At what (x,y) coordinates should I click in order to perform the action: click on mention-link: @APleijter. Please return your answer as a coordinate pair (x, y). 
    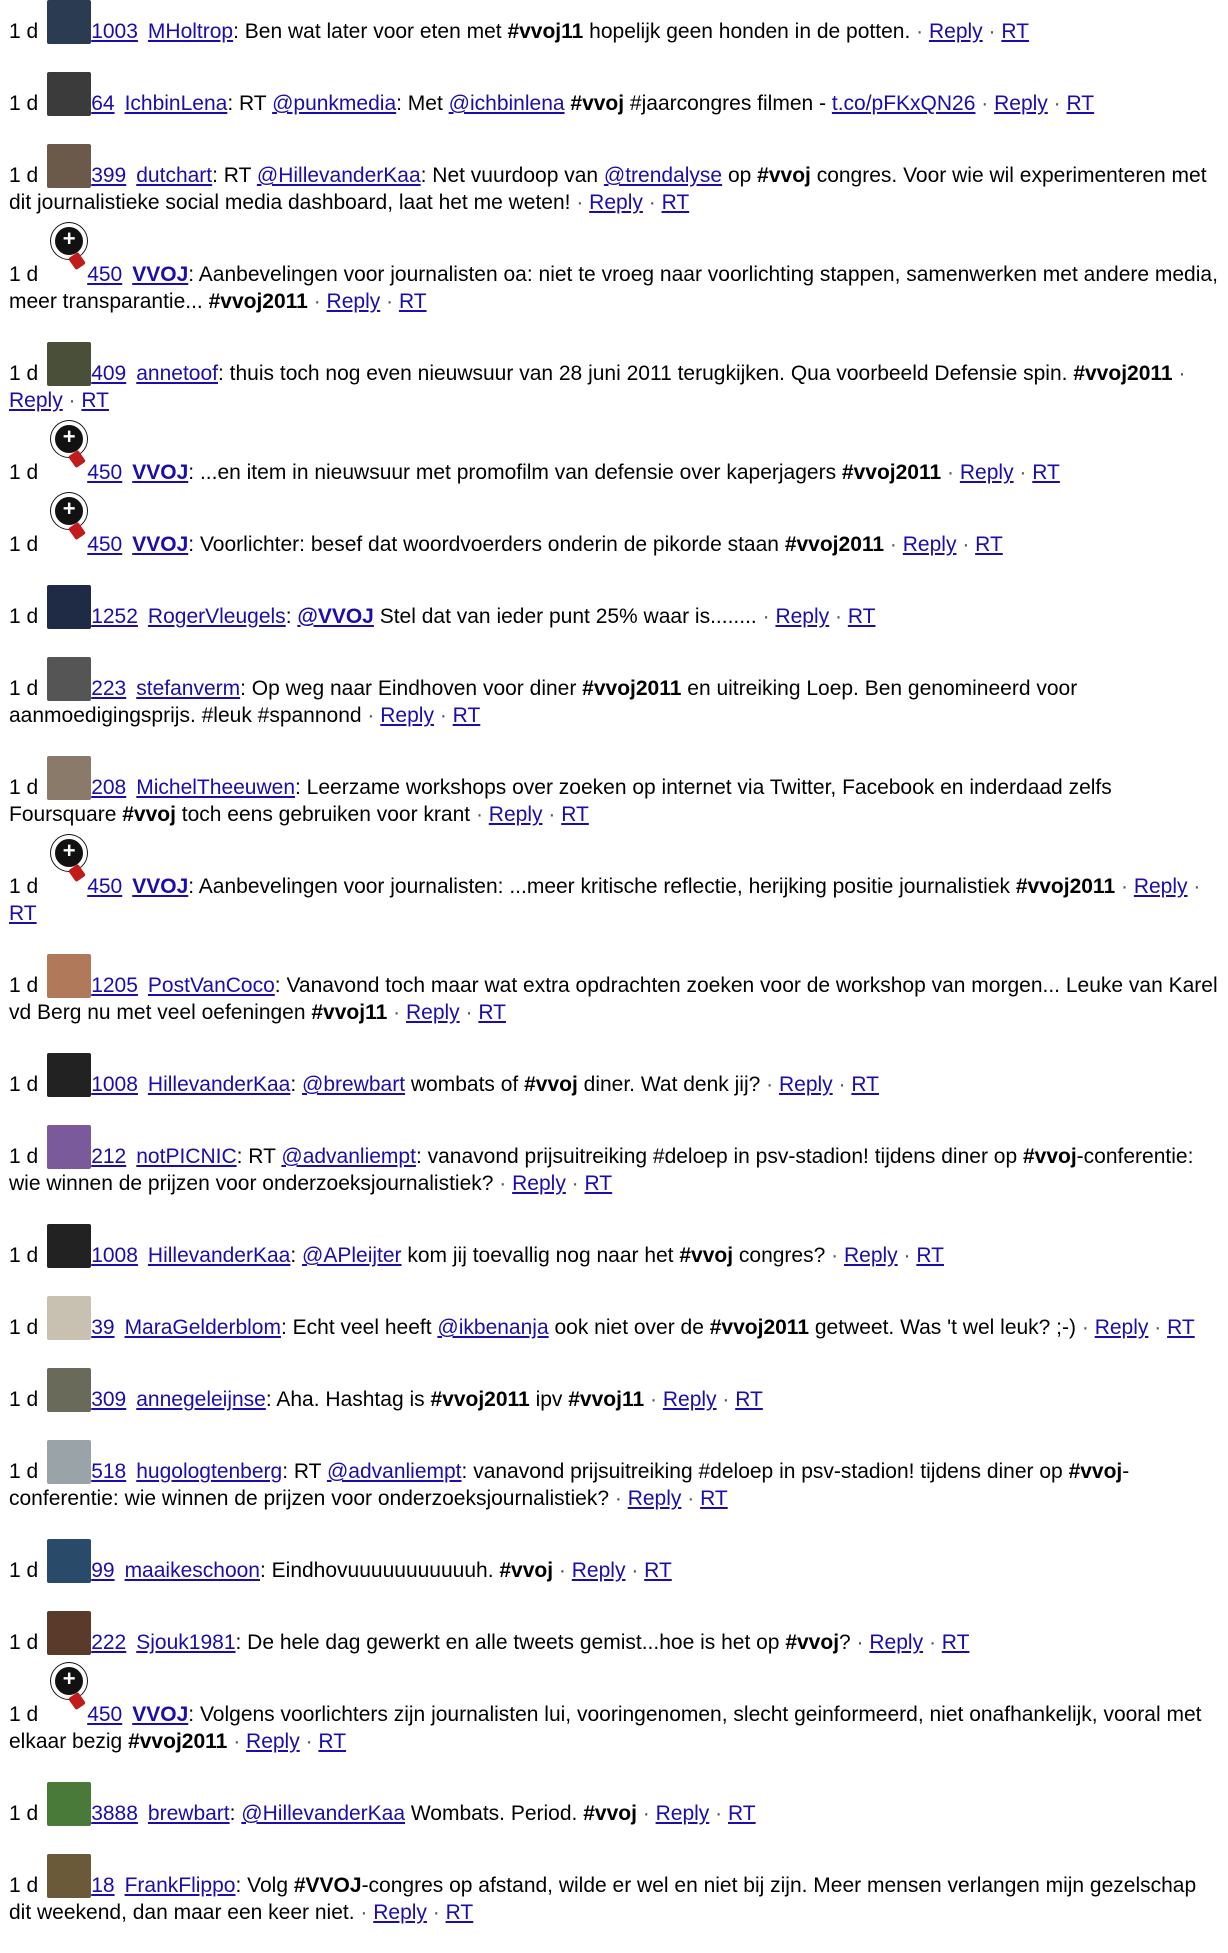
    Looking at the image, I should click on (352, 1255).